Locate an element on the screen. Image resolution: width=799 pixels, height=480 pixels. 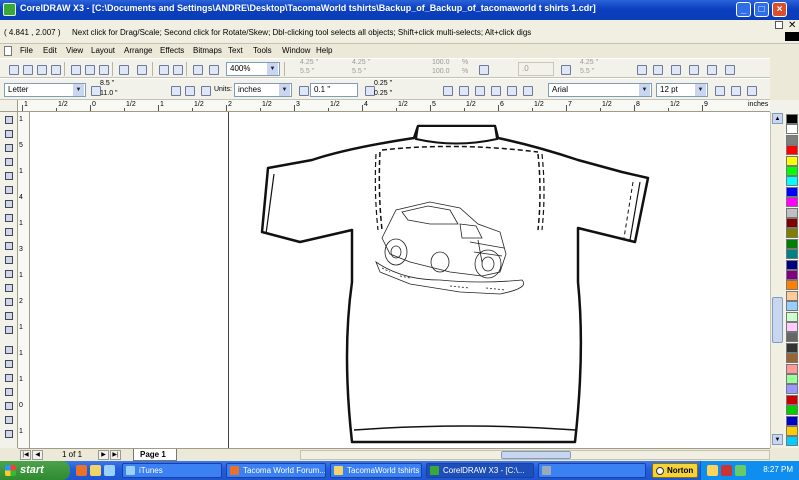
zoom-width-icon is located at coordinates (9, 420).